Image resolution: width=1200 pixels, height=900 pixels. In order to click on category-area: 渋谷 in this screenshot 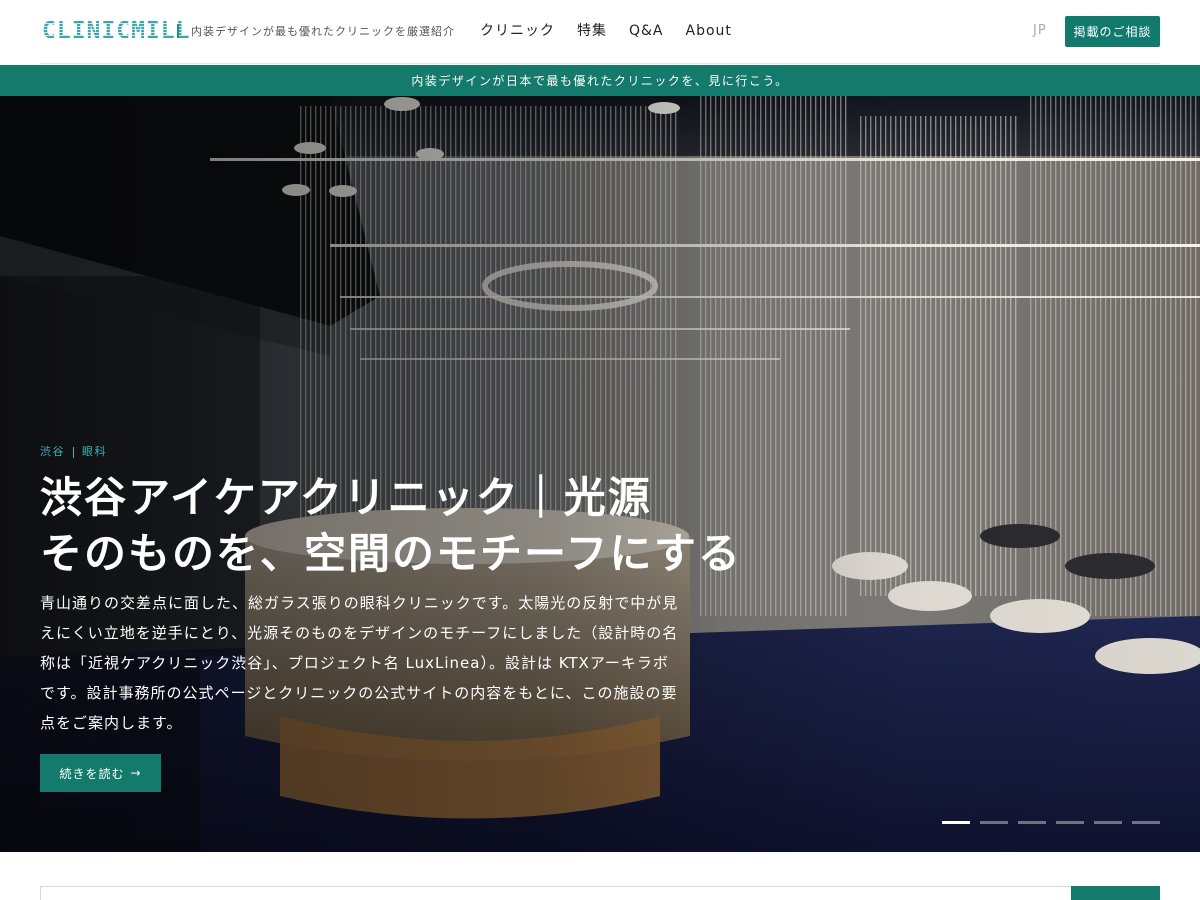, I will do `click(52, 452)`.